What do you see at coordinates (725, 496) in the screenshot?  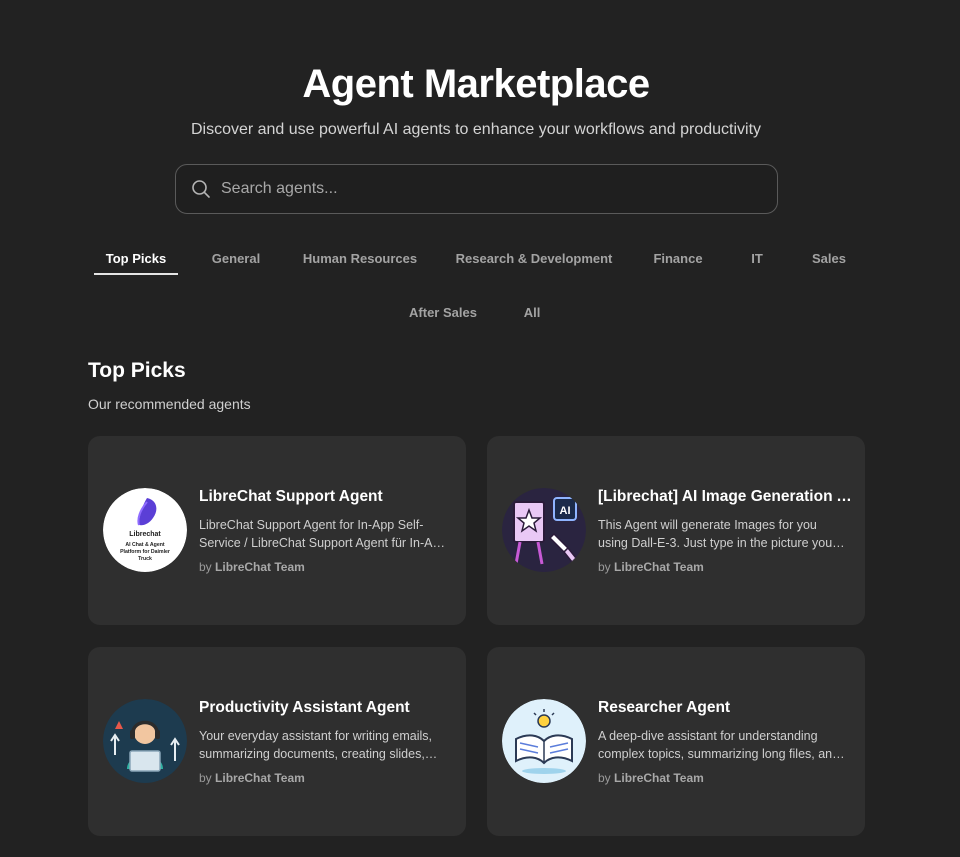 I see `agent-name: [Librechat] AI Image Generation Agent` at bounding box center [725, 496].